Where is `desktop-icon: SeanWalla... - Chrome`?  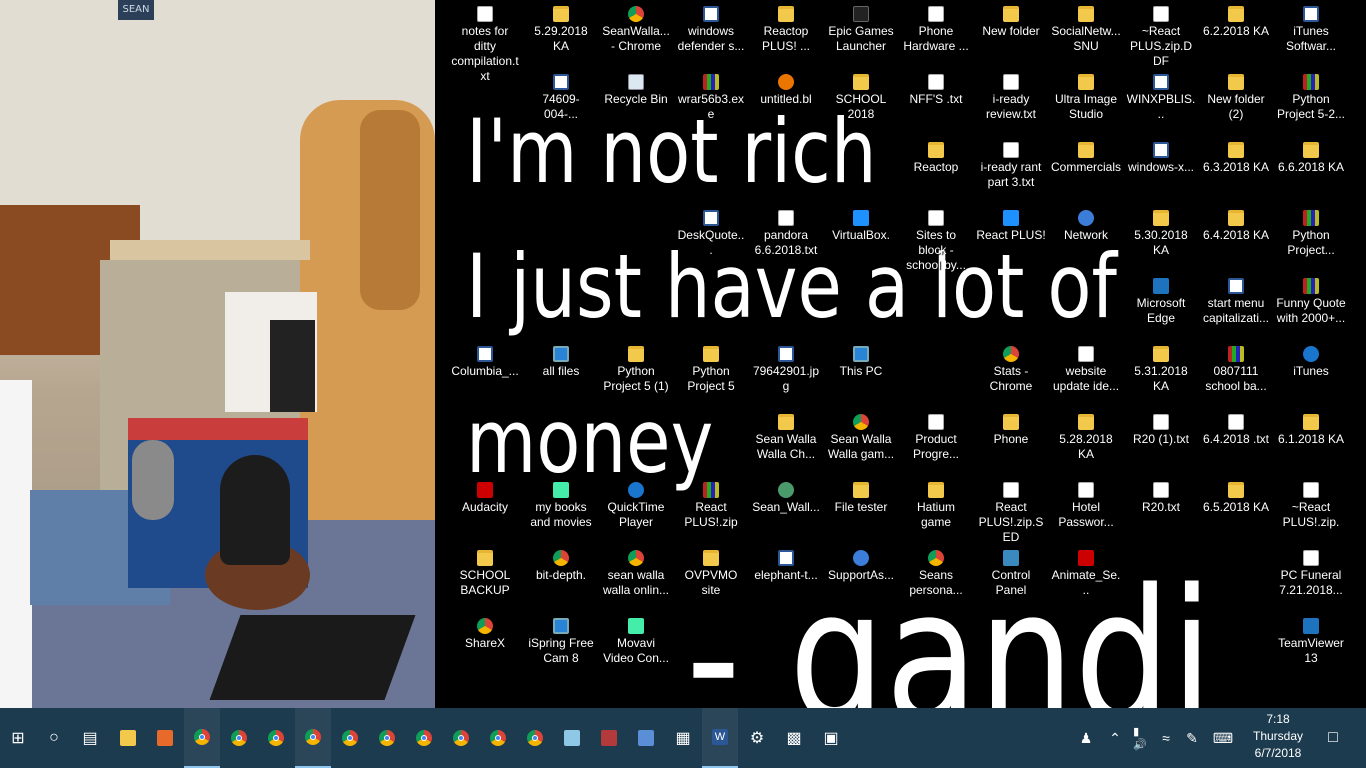
desktop-icon: SeanWalla... - Chrome is located at coordinates (636, 33).